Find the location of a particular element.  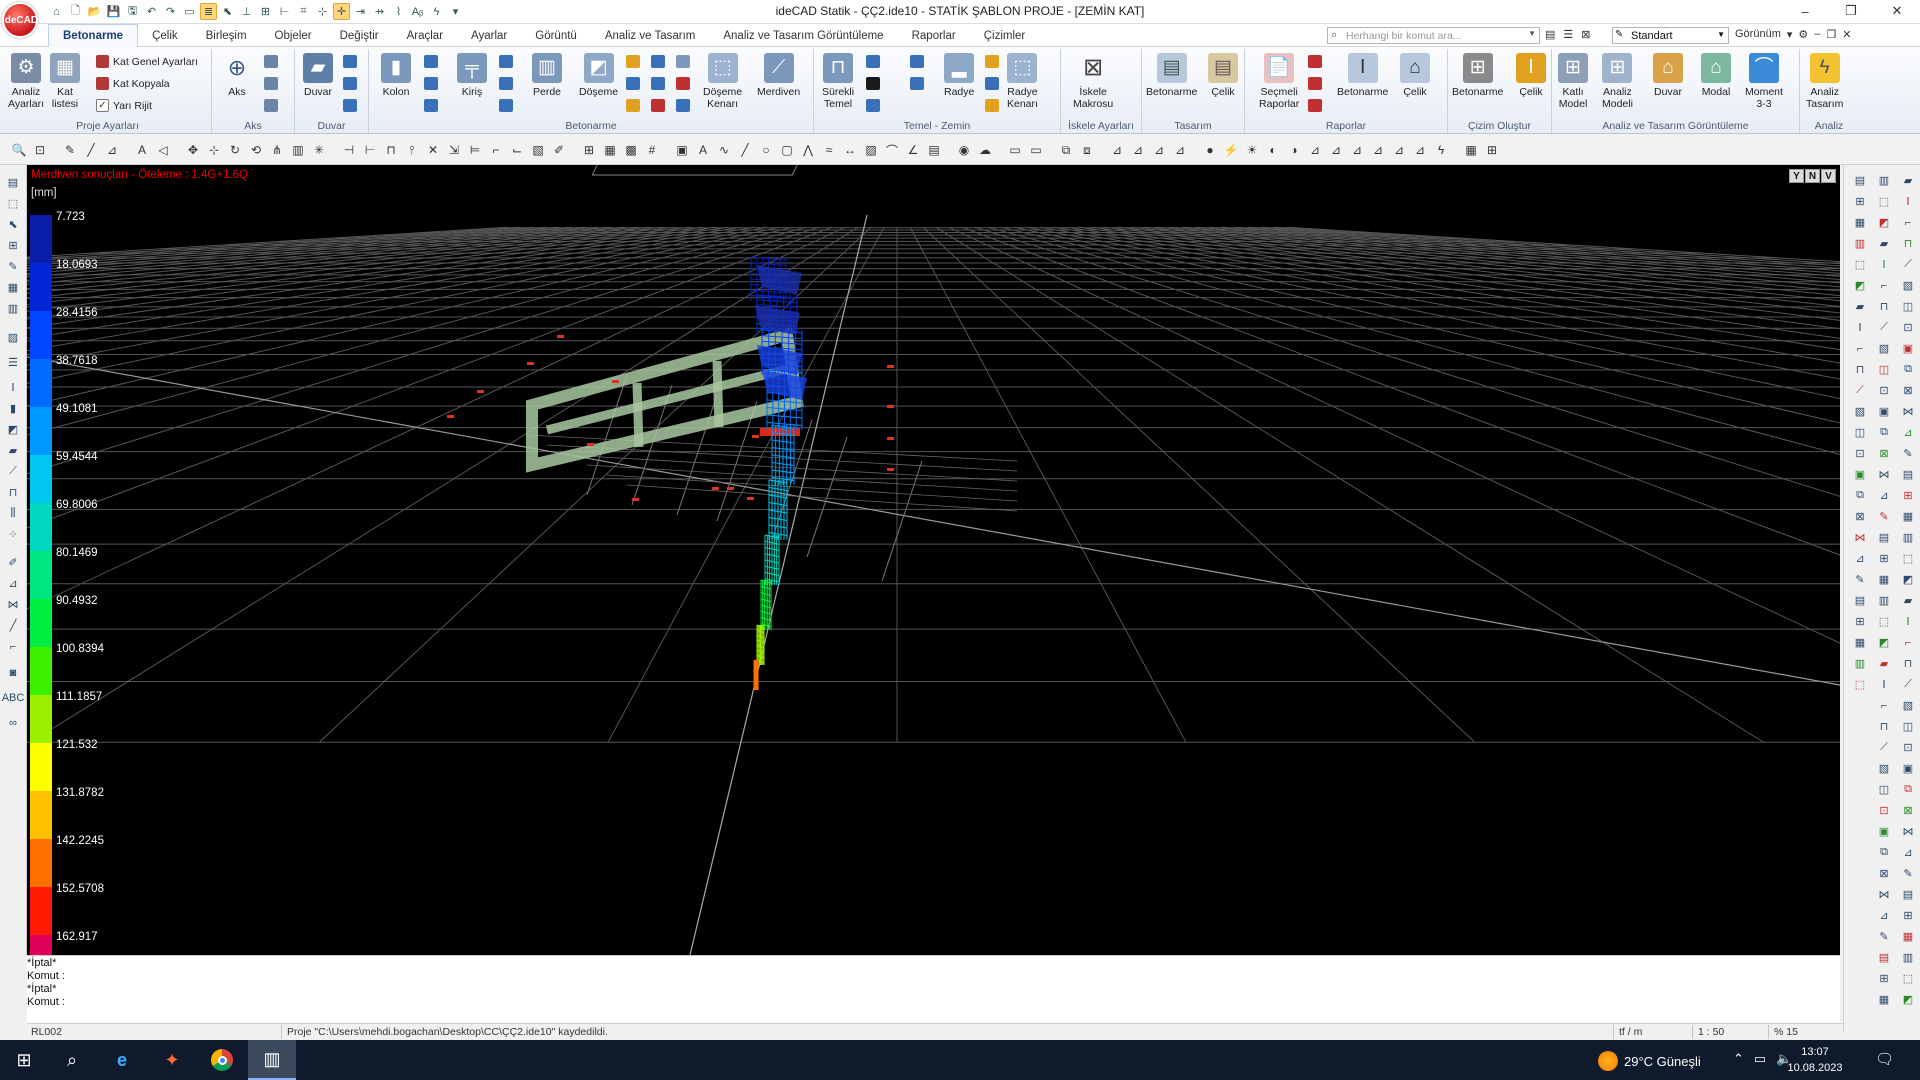

plot-icon: ⊿ is located at coordinates (1315, 150).